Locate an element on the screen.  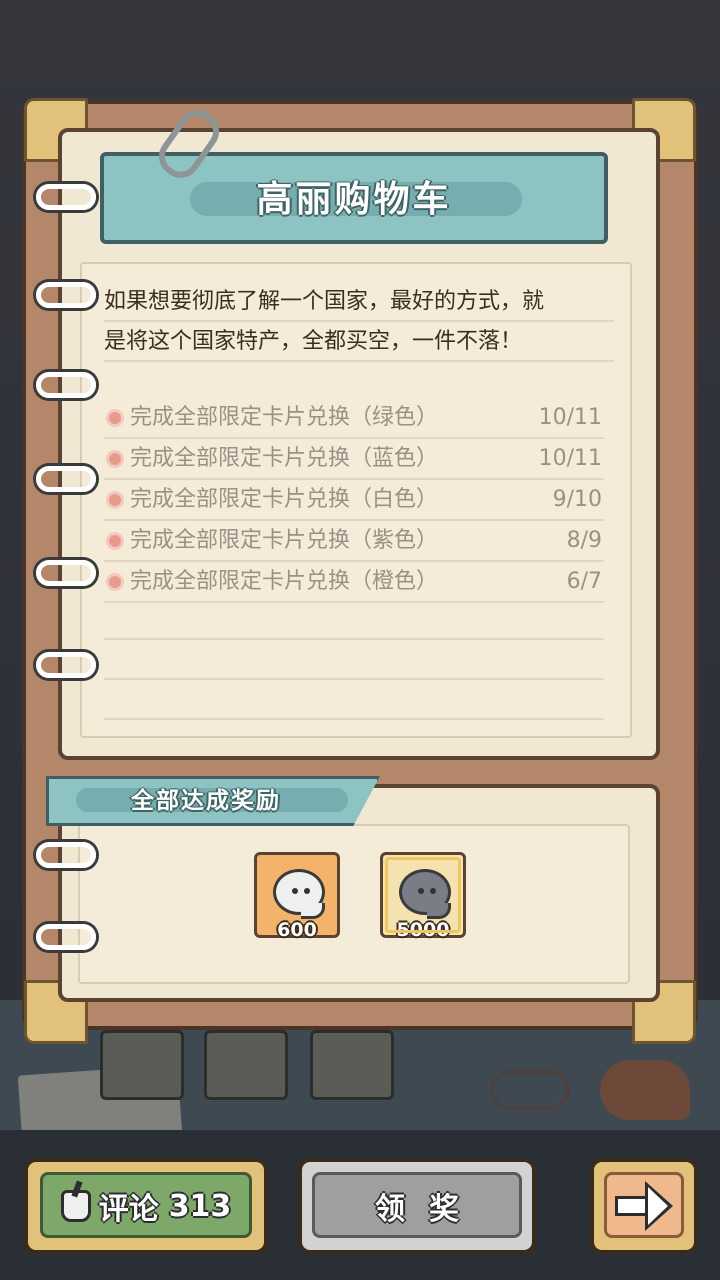
description-line: 如果想要彻底了解一个国家，最好的方式，就 is located at coordinates (359, 302).